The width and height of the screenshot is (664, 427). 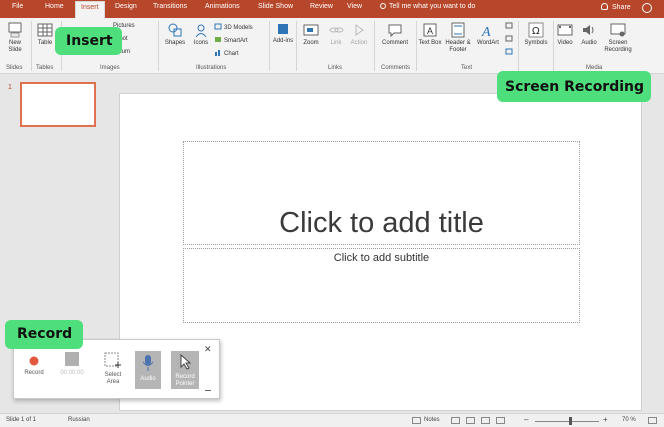 I want to click on group-label-slides: Slides, so click(x=14, y=68).